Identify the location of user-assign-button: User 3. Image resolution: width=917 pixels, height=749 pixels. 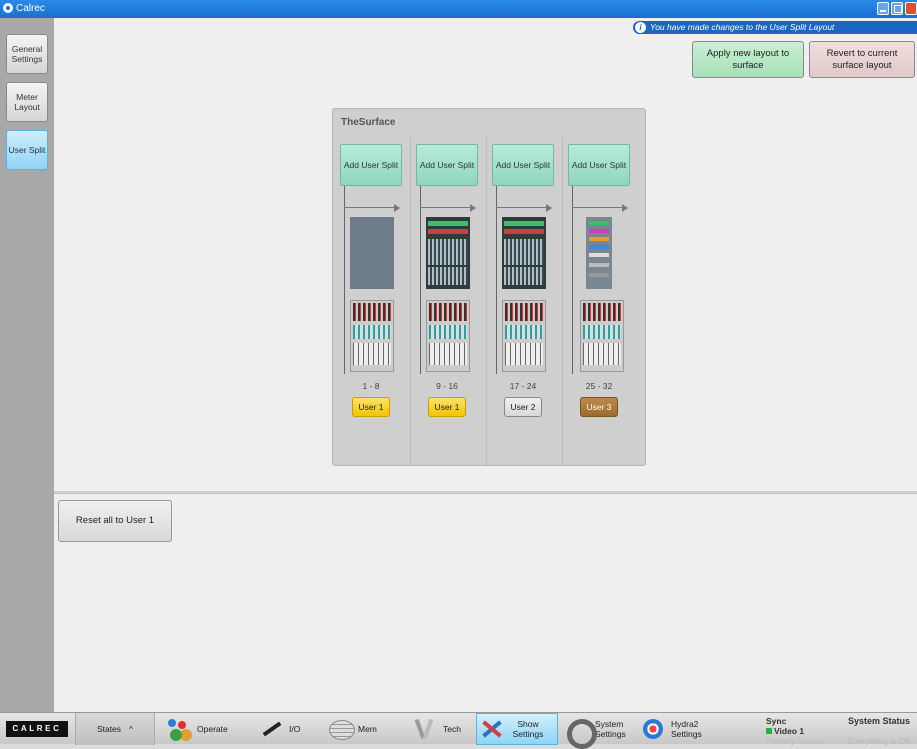
(599, 407).